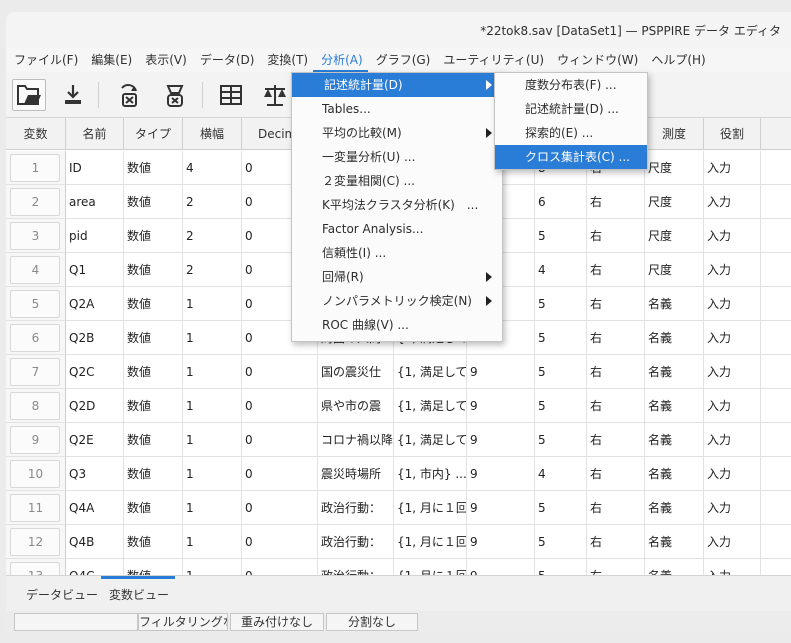 Image resolution: width=791 pixels, height=643 pixels. I want to click on menu-edit: 編集(E), so click(110, 60).